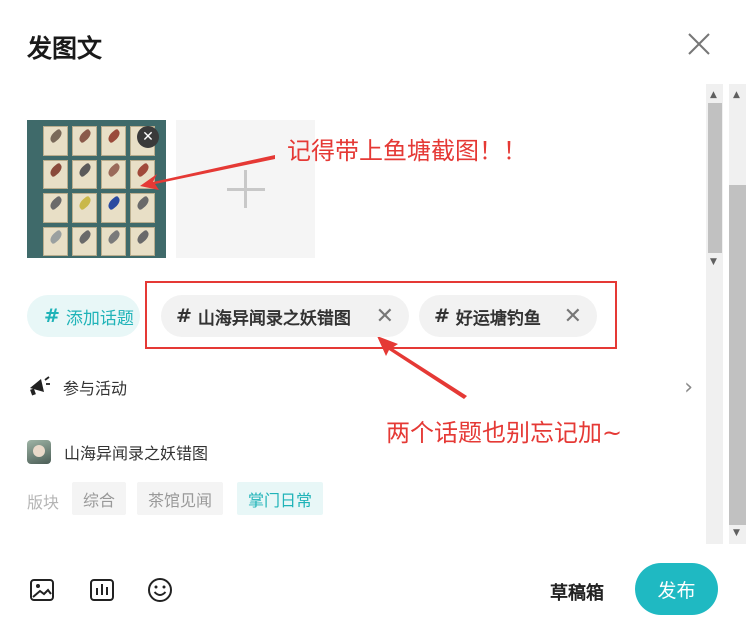  What do you see at coordinates (280, 498) in the screenshot?
I see `board-tag-selected: 掌门日常` at bounding box center [280, 498].